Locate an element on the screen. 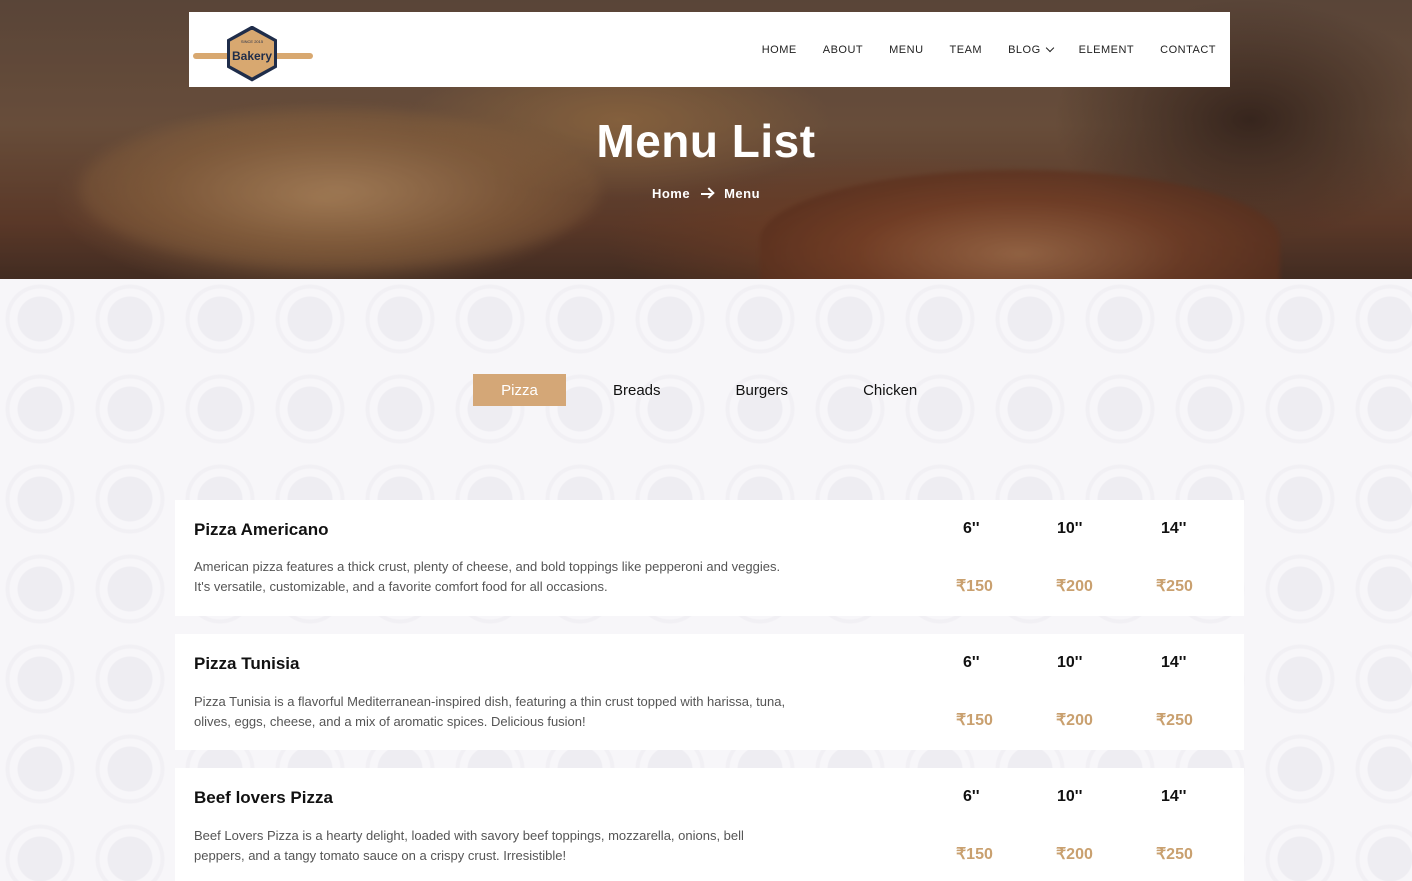 This screenshot has width=1412, height=881. tab-burgers: Burgers is located at coordinates (762, 390).